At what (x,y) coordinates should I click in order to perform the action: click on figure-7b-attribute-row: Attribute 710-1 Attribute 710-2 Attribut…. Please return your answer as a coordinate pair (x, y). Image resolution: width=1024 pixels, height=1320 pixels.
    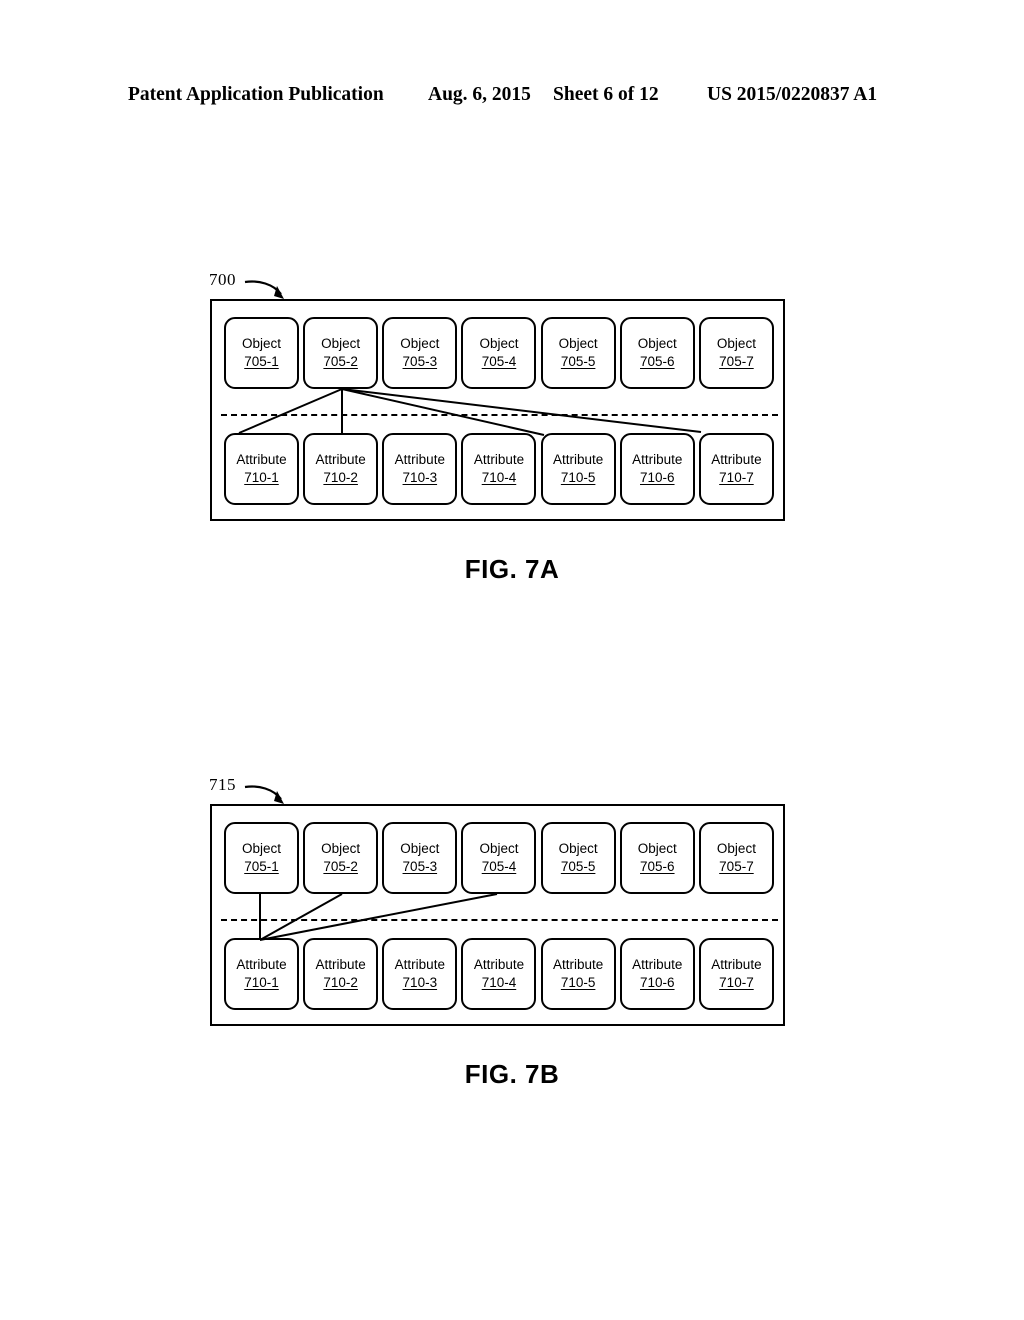
    Looking at the image, I should click on (499, 974).